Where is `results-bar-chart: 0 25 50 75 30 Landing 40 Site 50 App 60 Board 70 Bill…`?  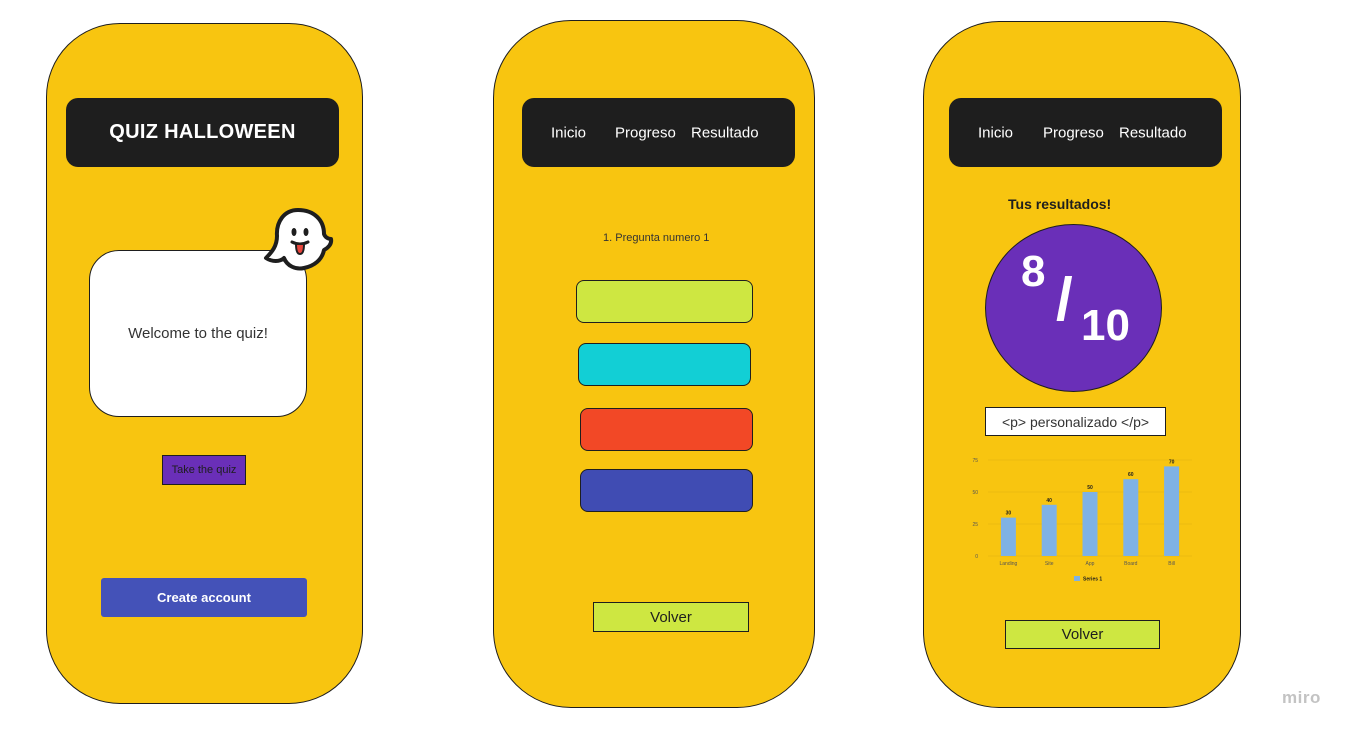
results-bar-chart: 0 25 50 75 30 Landing 40 Site 50 App 60 Board 70 Bill… is located at coordinates (1082, 520).